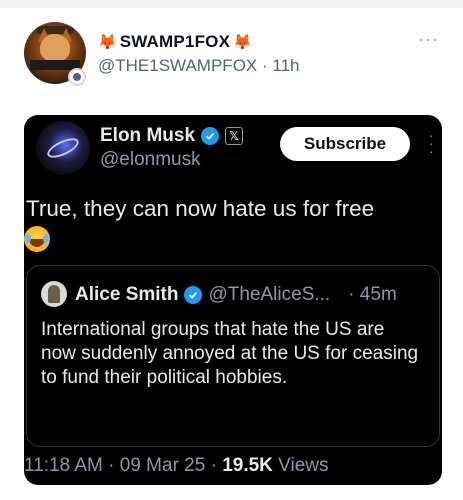 The width and height of the screenshot is (463, 500). Describe the element at coordinates (163, 465) in the screenshot. I see `post-date: 09 Mar 25` at that location.